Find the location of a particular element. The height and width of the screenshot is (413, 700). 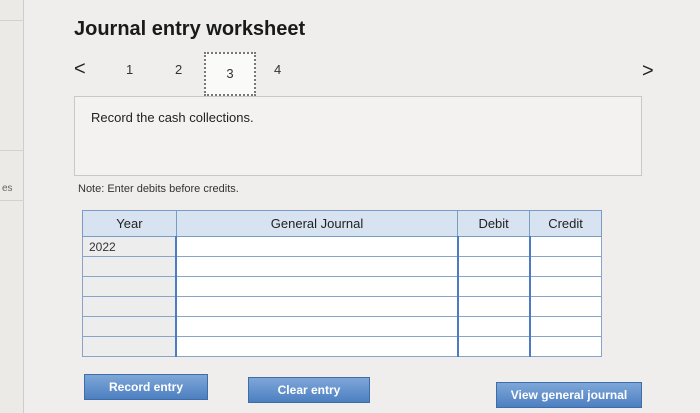

step-1: 1 is located at coordinates (129, 69).